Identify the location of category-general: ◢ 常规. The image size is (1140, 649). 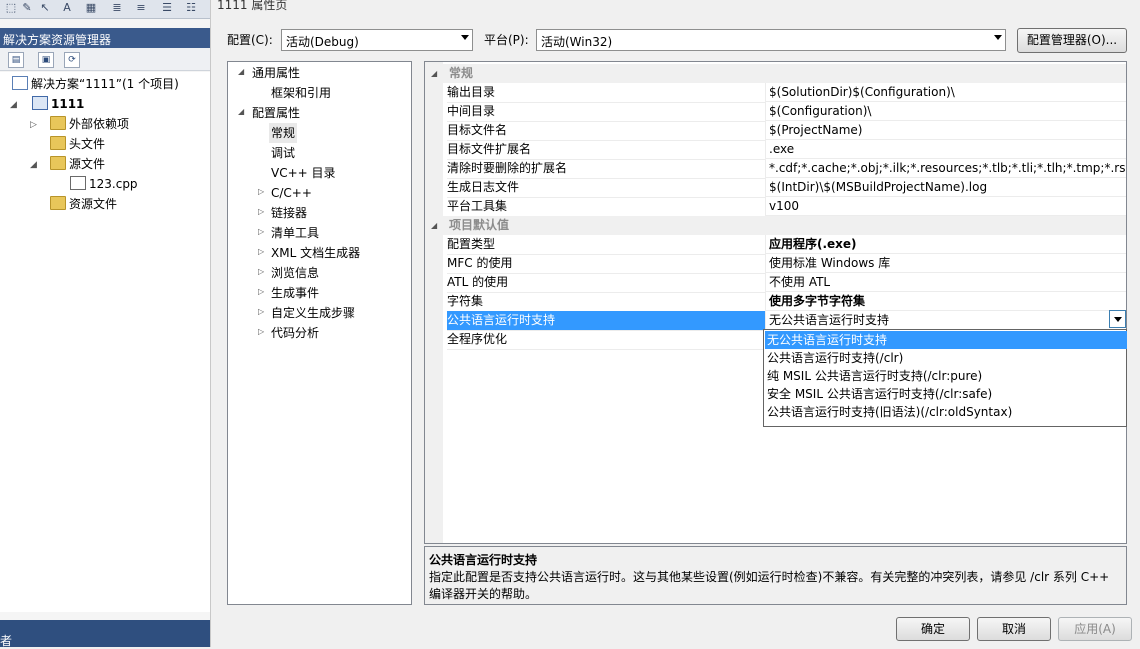
(775, 73).